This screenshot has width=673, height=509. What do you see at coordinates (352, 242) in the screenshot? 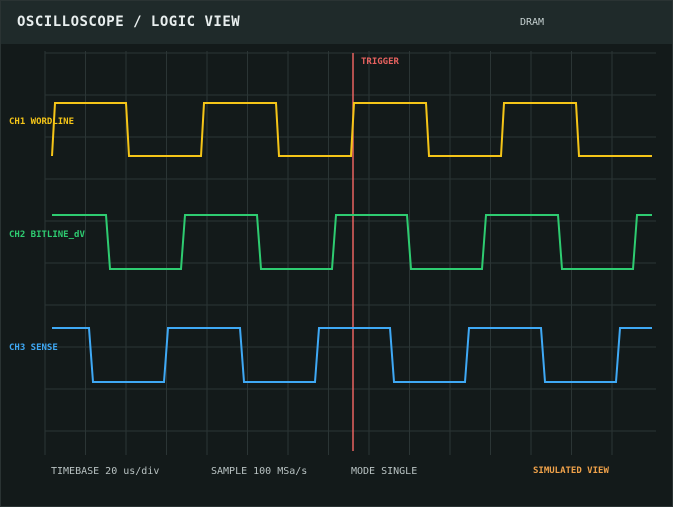
I see `ch2-waveform` at bounding box center [352, 242].